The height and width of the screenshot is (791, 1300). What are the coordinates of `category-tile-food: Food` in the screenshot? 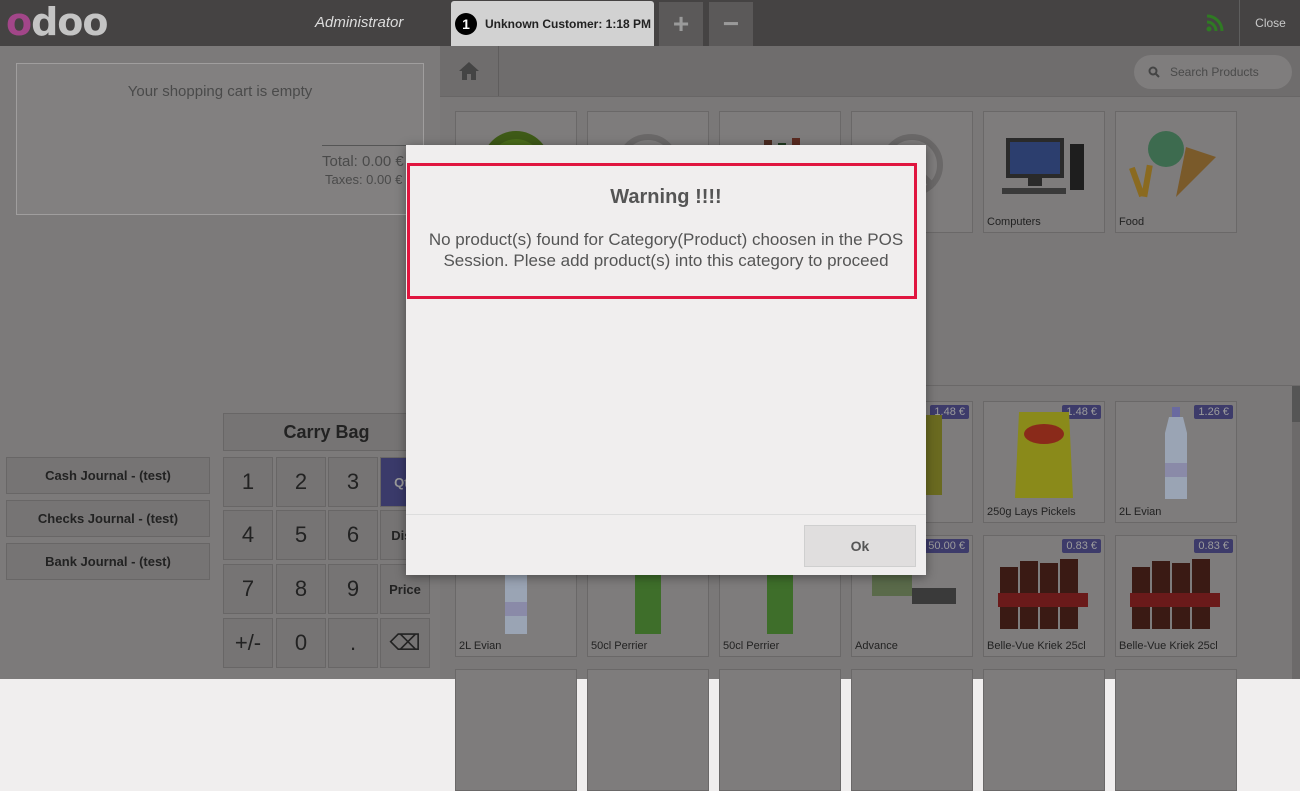 It's located at (1176, 172).